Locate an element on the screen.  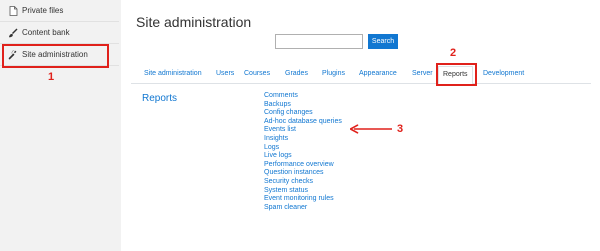
report-link-events-list: Events list is located at coordinates (303, 130).